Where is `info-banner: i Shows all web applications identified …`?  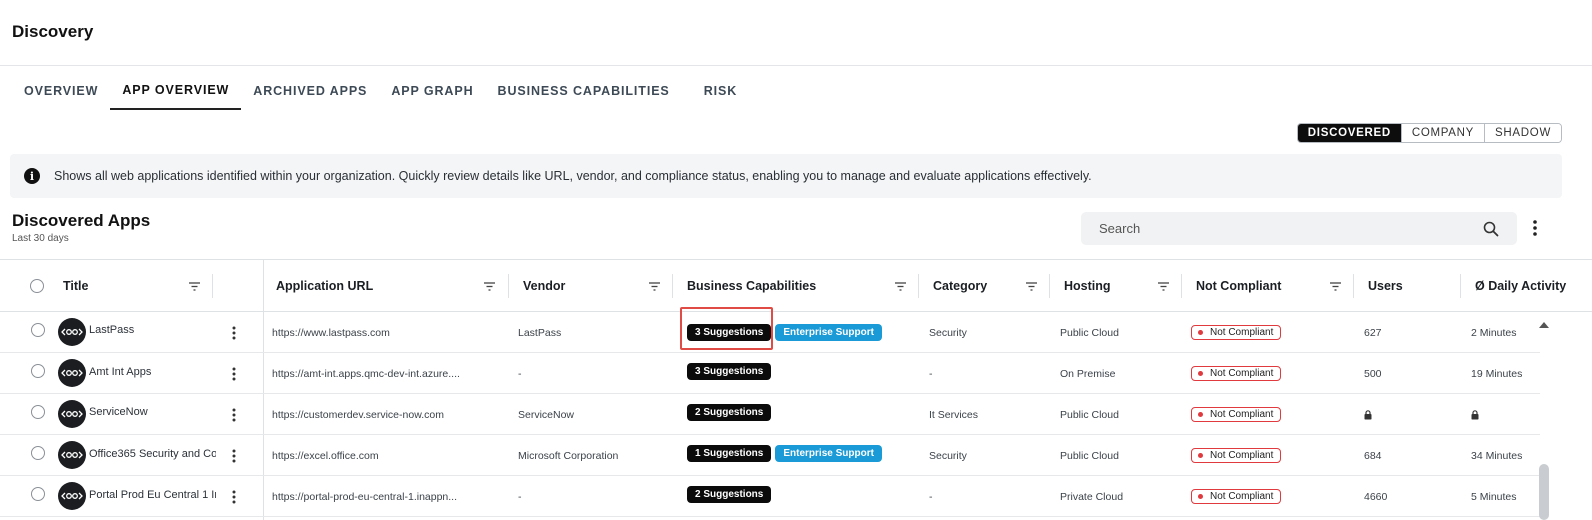
info-banner: i Shows all web applications identified … is located at coordinates (786, 176).